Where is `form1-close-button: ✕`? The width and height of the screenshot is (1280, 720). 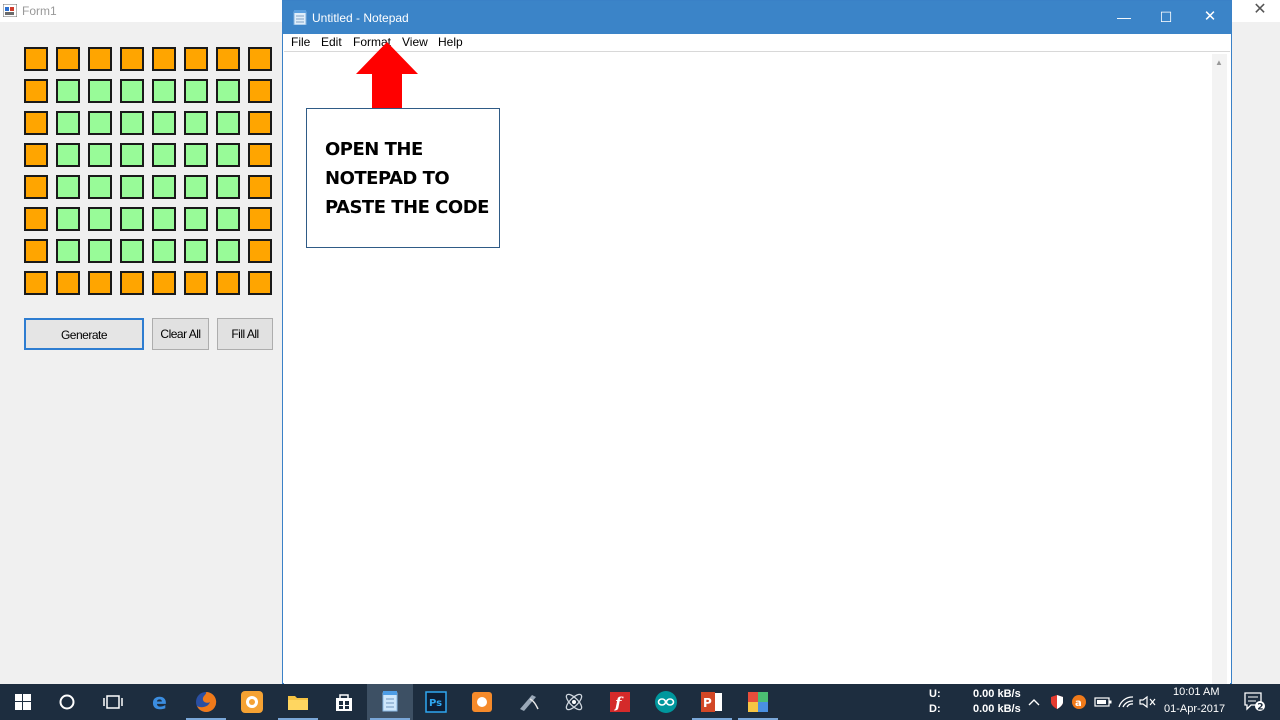 form1-close-button: ✕ is located at coordinates (1260, 11).